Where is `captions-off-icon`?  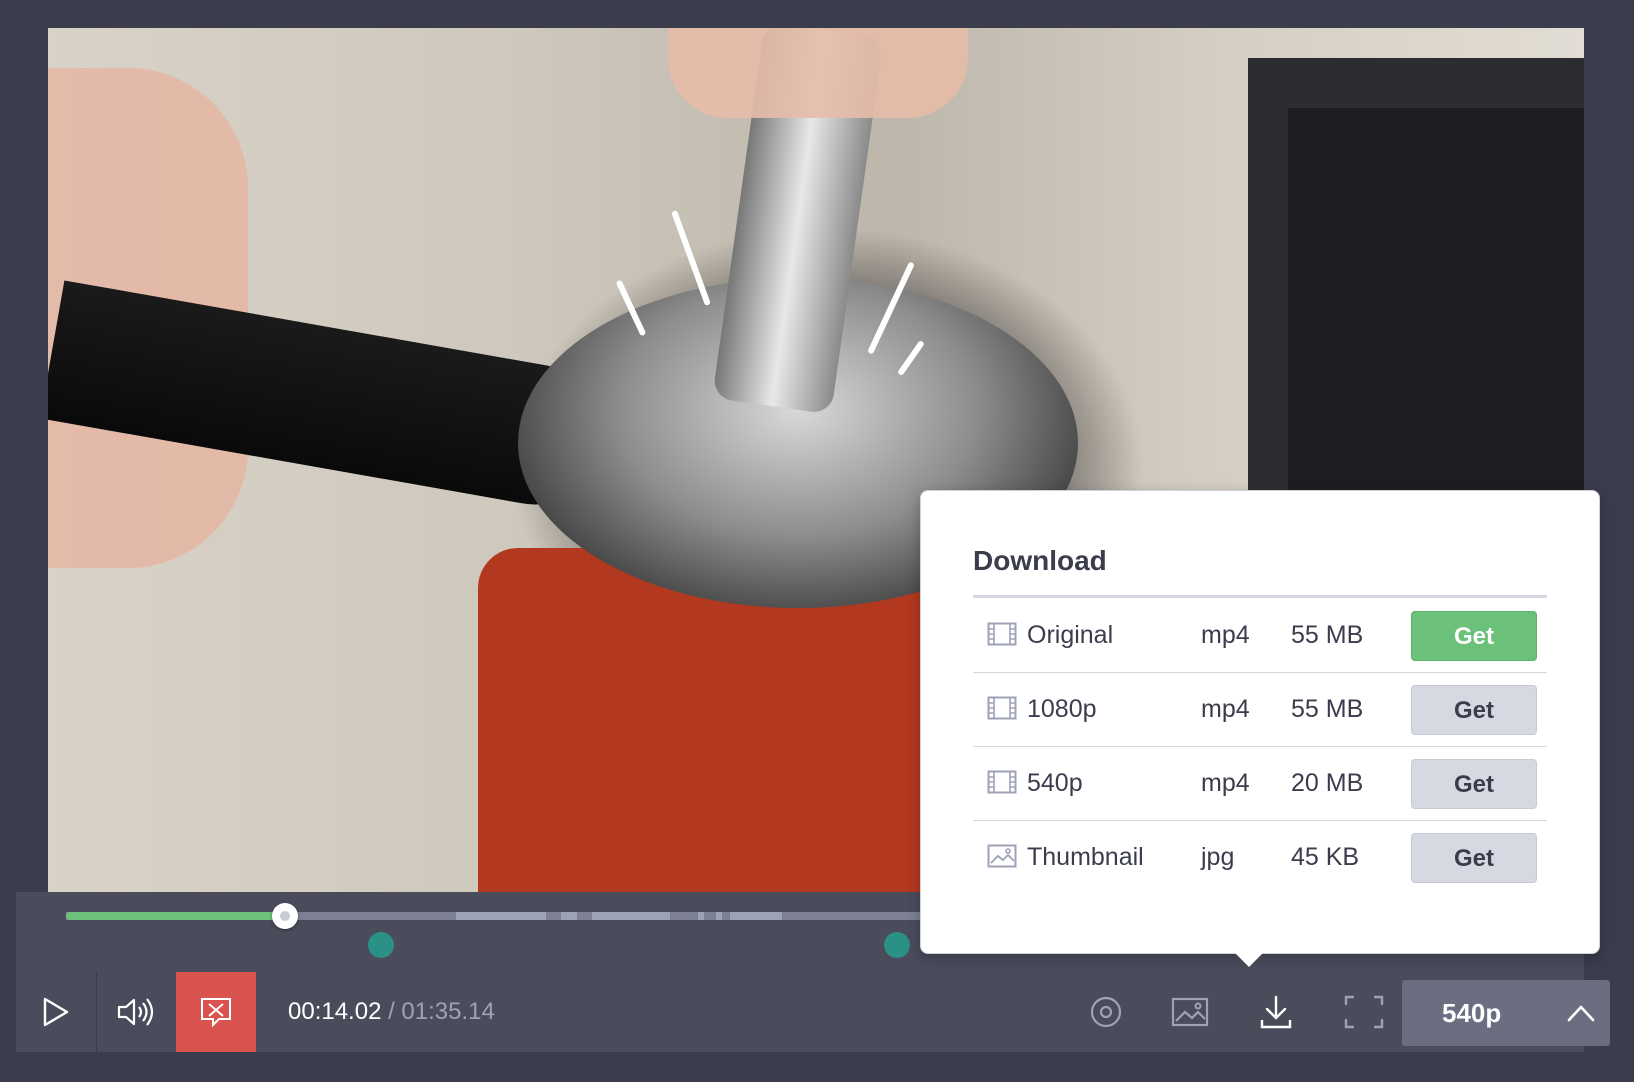
captions-off-icon is located at coordinates (216, 1013).